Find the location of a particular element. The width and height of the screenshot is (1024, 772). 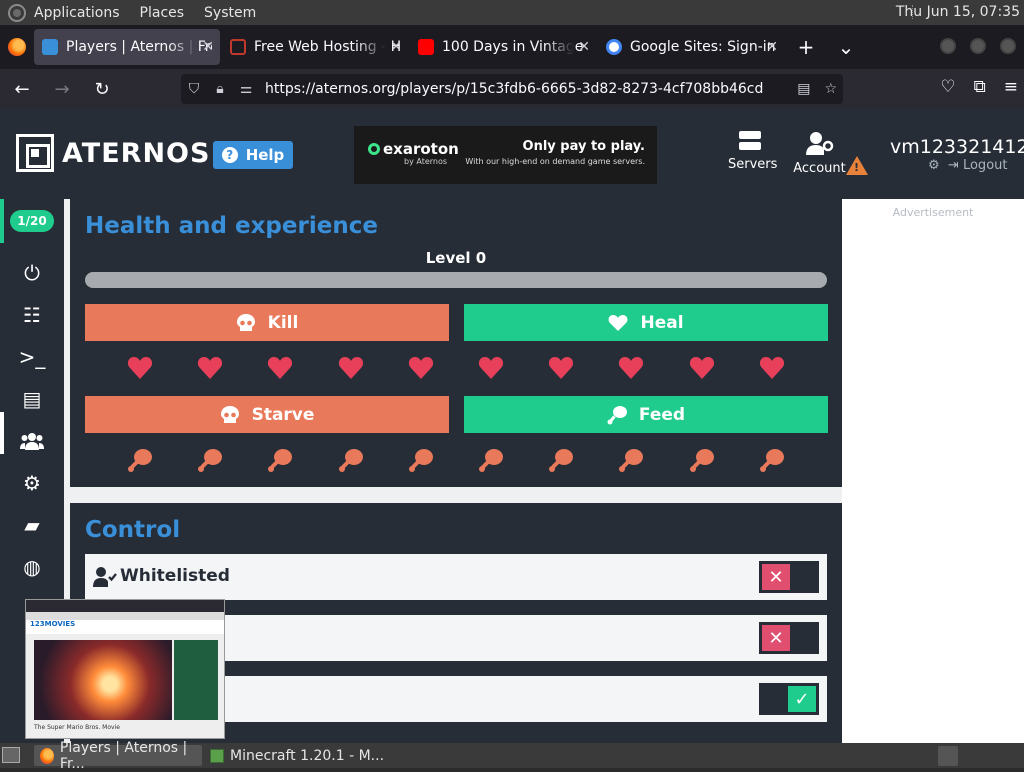

maximize-button is located at coordinates (978, 46).